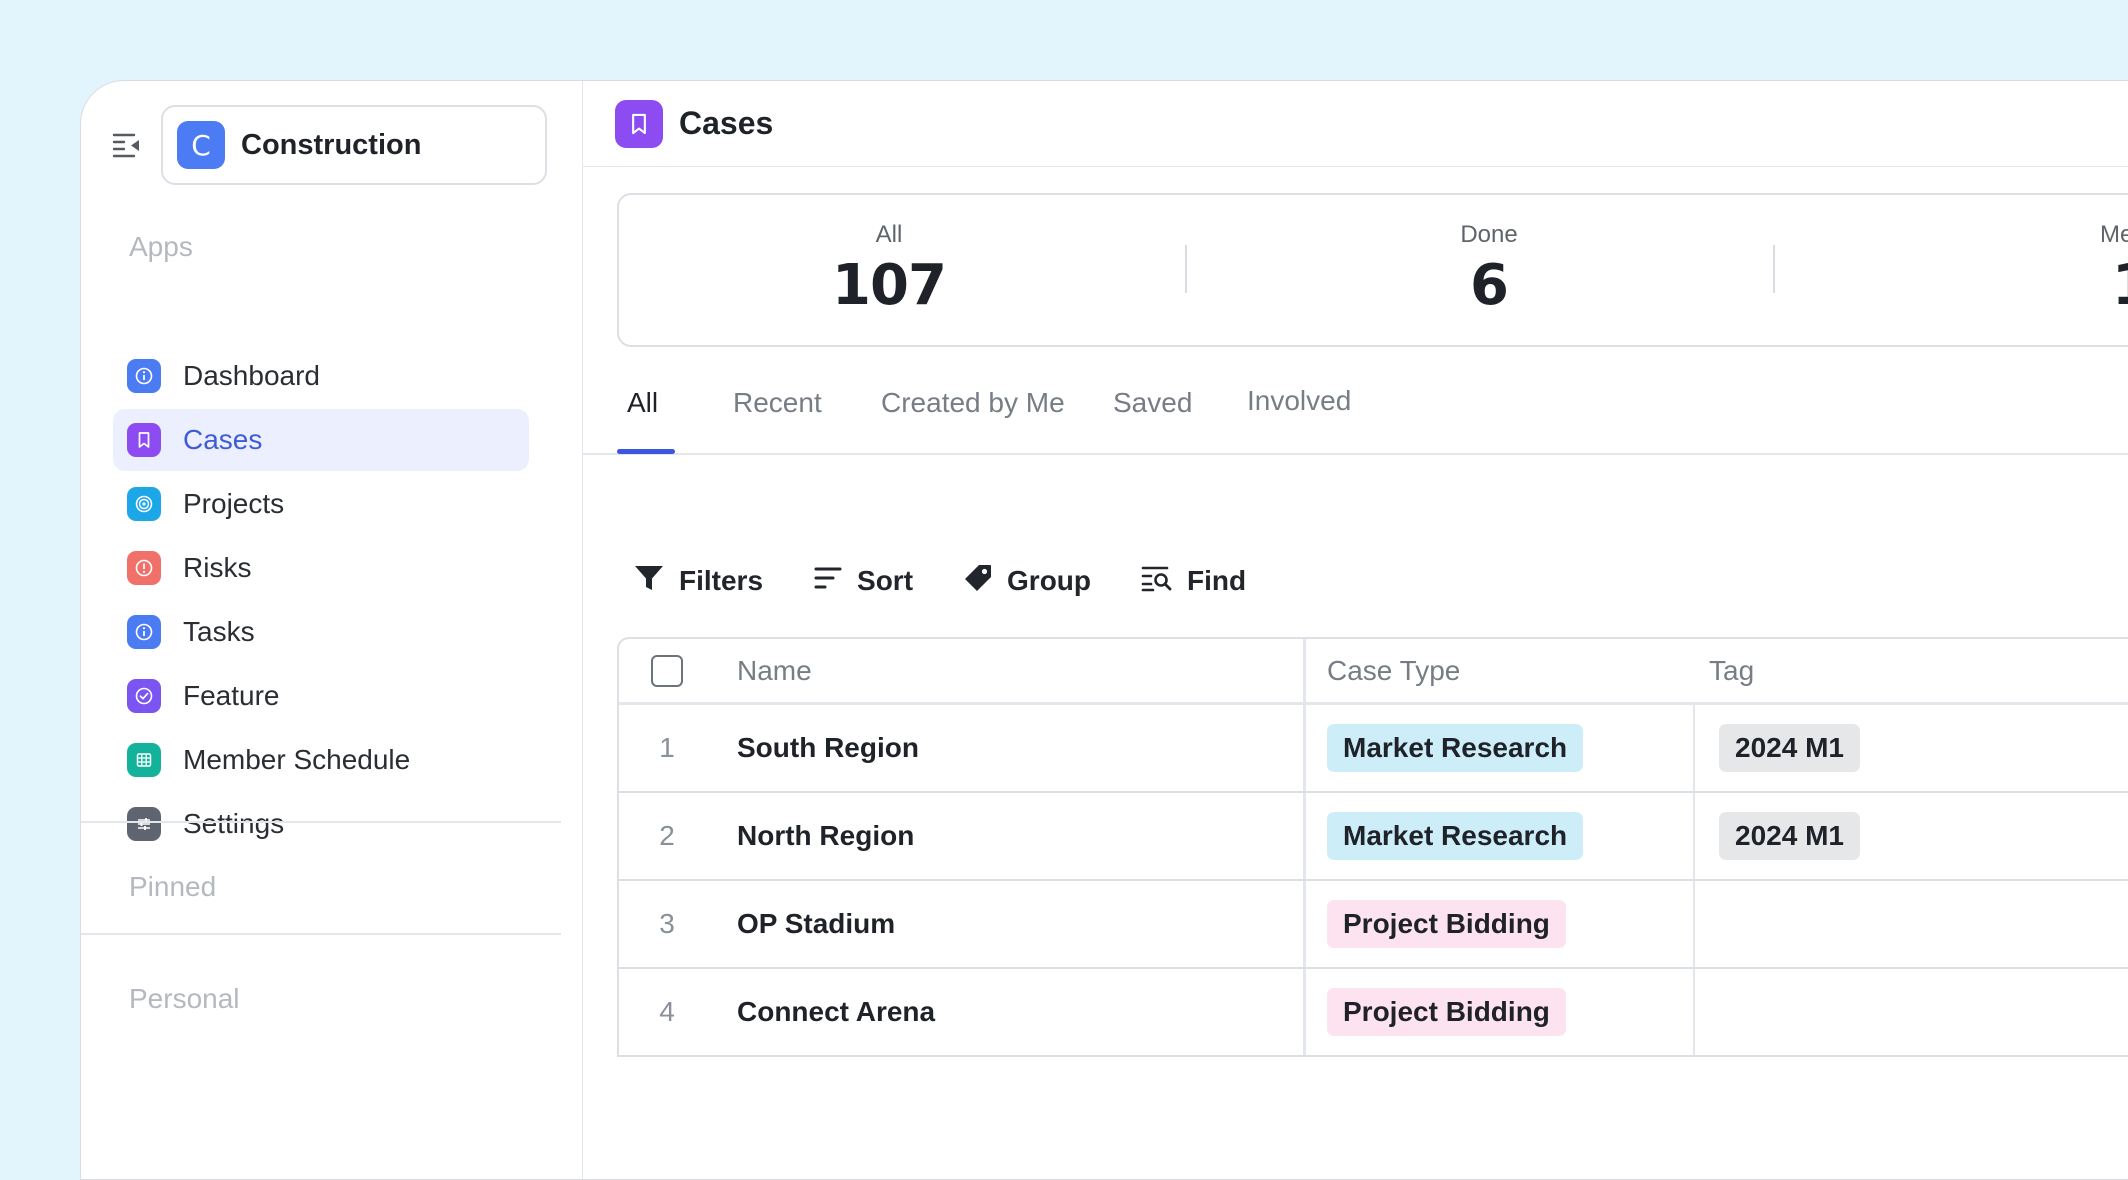 The image size is (2128, 1180). What do you see at coordinates (172, 887) in the screenshot?
I see `pinned-section-label: Pinned` at bounding box center [172, 887].